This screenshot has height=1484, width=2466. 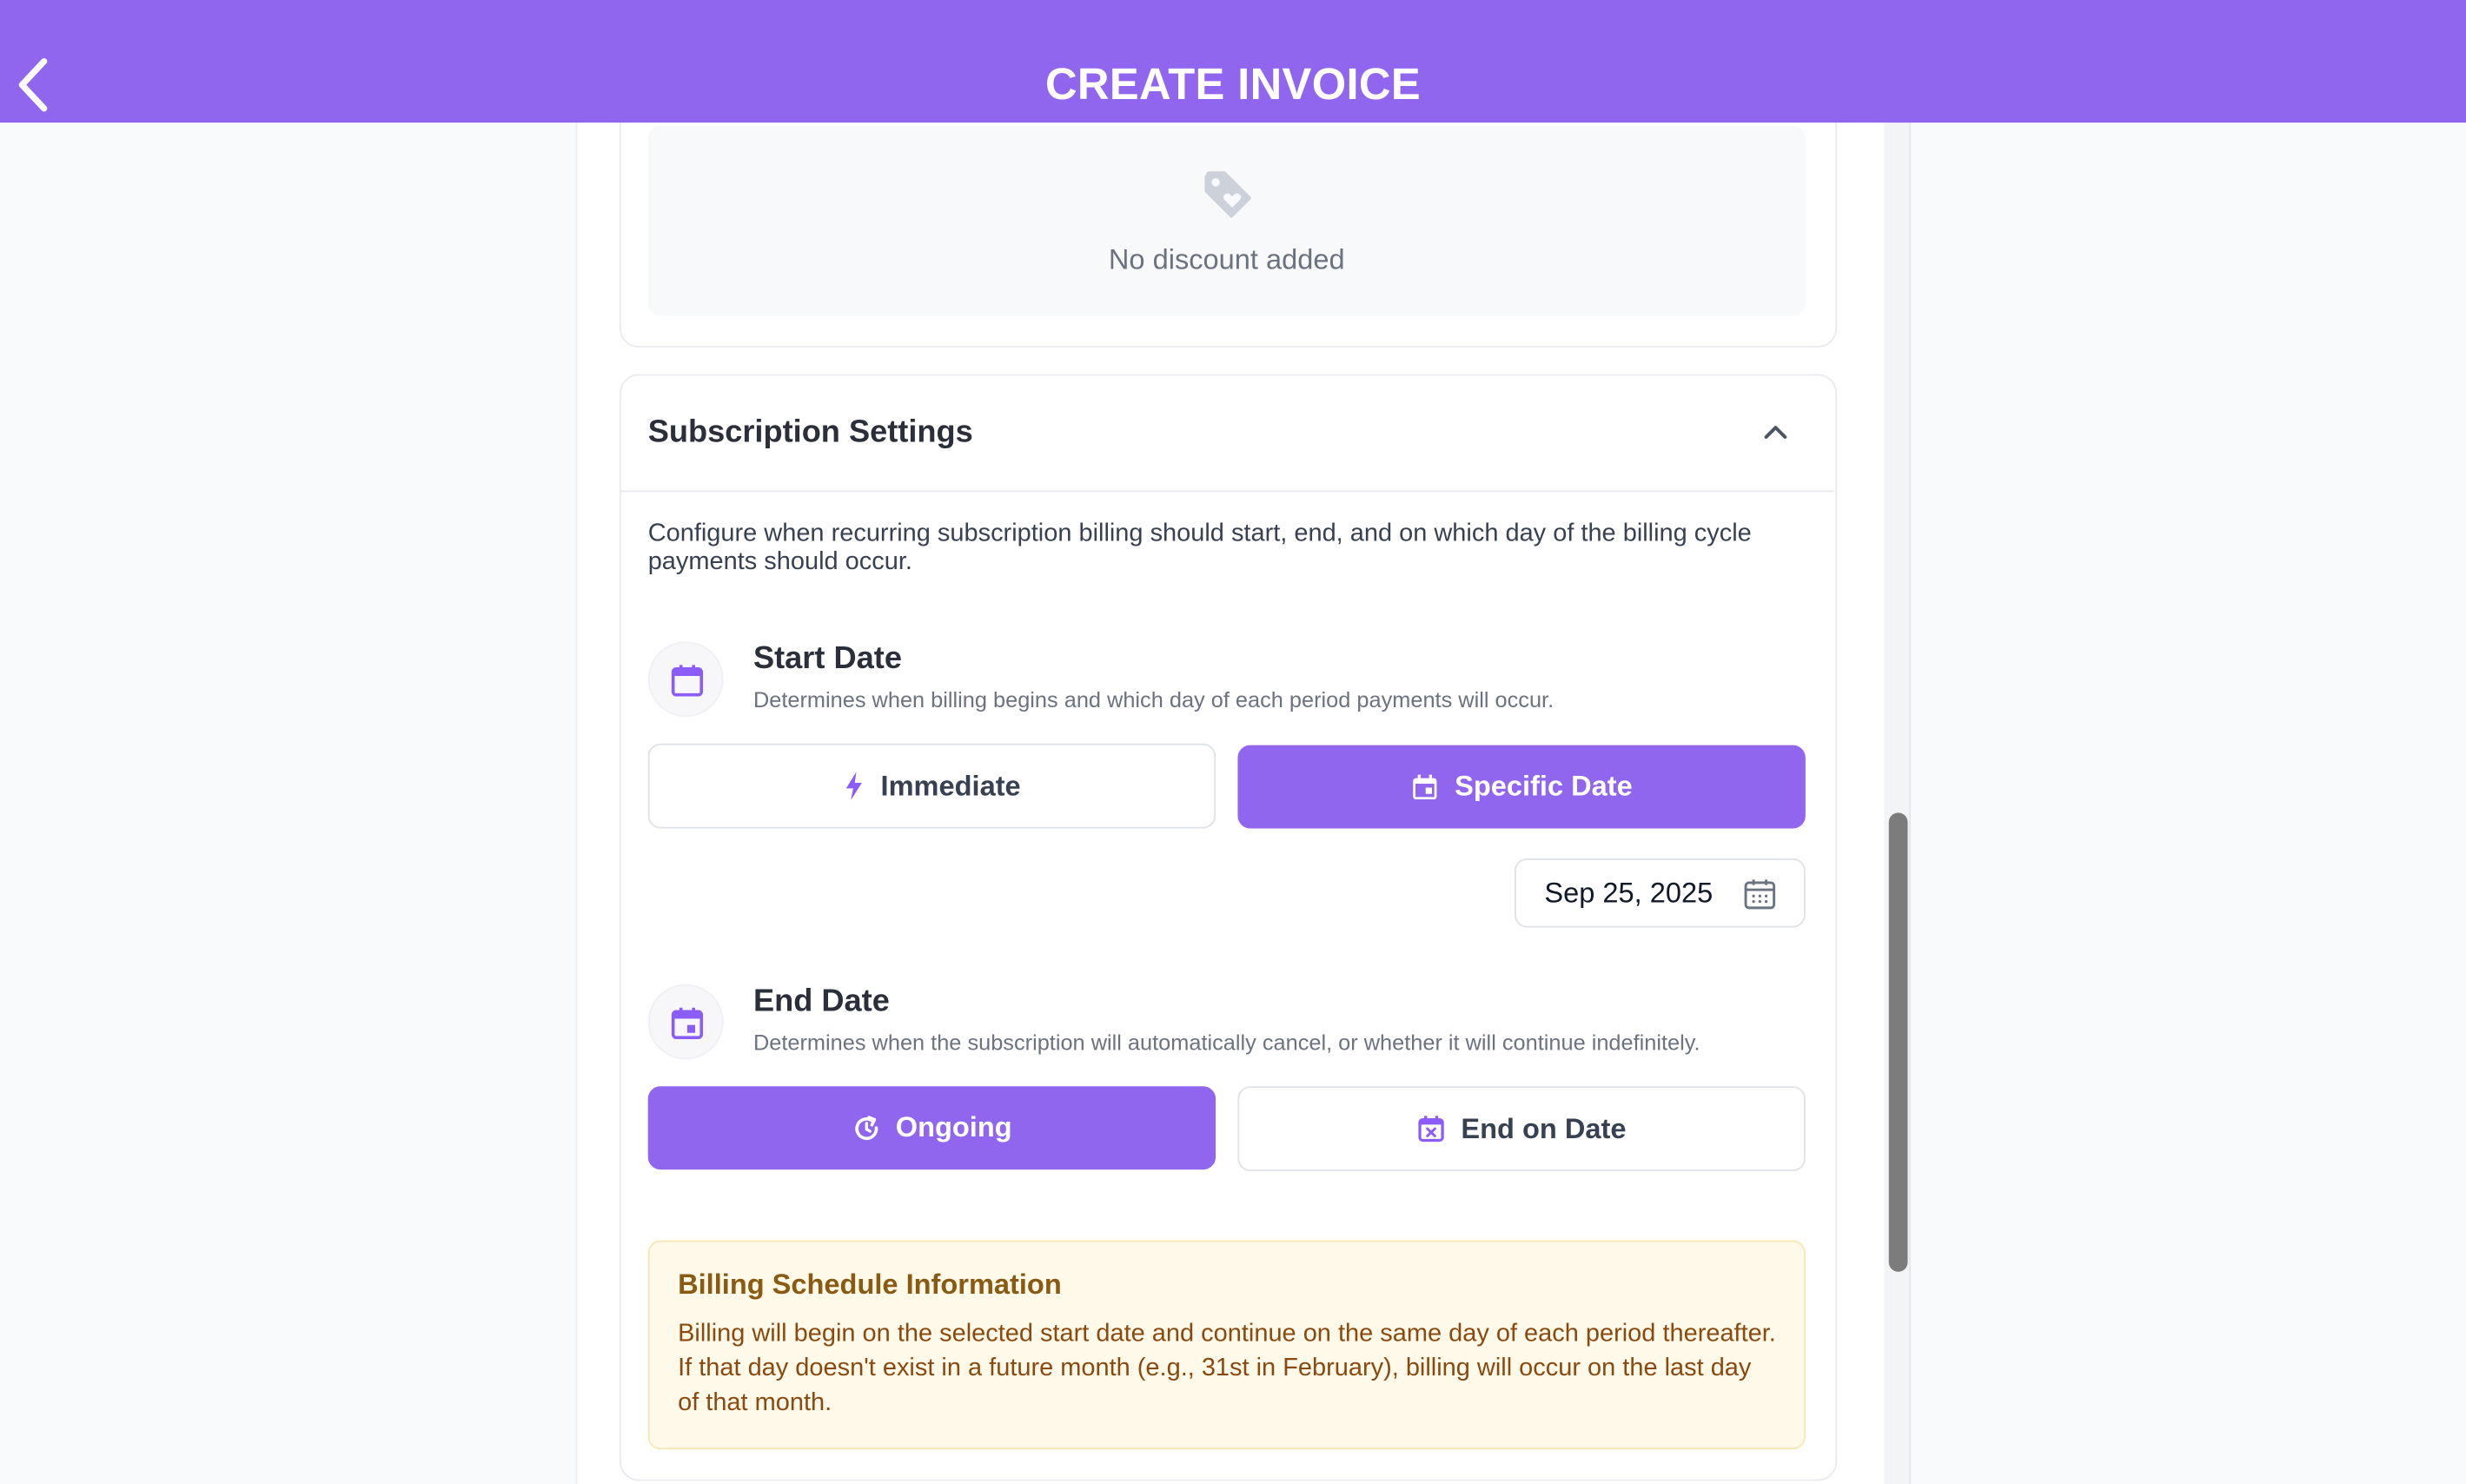 What do you see at coordinates (1898, 803) in the screenshot?
I see `scrollbar-track` at bounding box center [1898, 803].